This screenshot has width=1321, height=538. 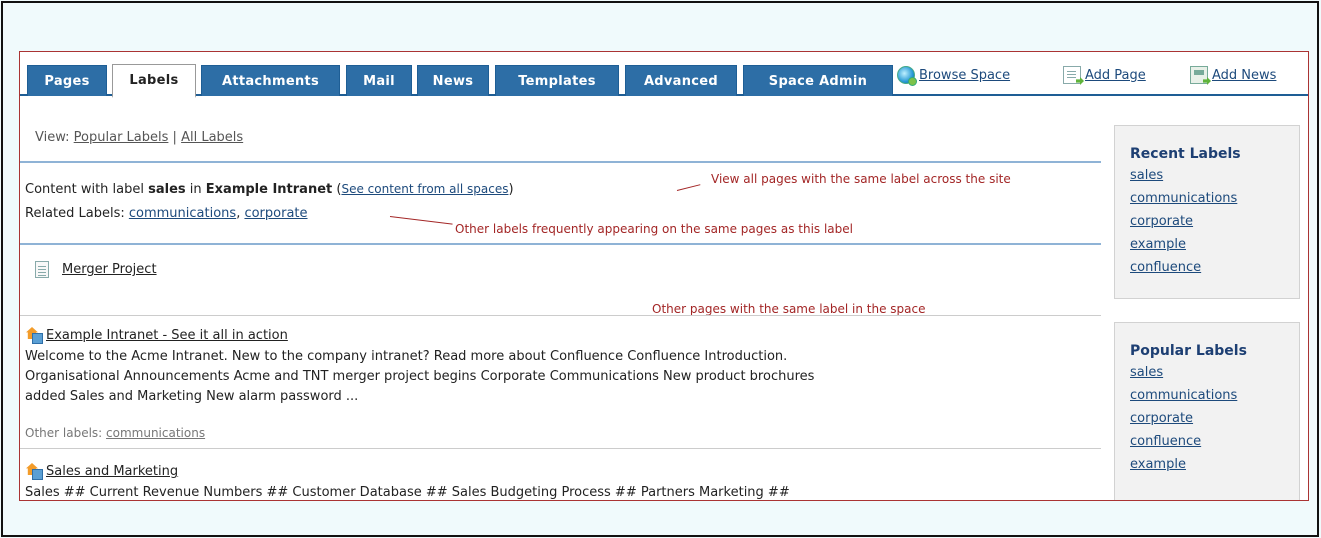 I want to click on content-header-in: in, so click(x=195, y=189).